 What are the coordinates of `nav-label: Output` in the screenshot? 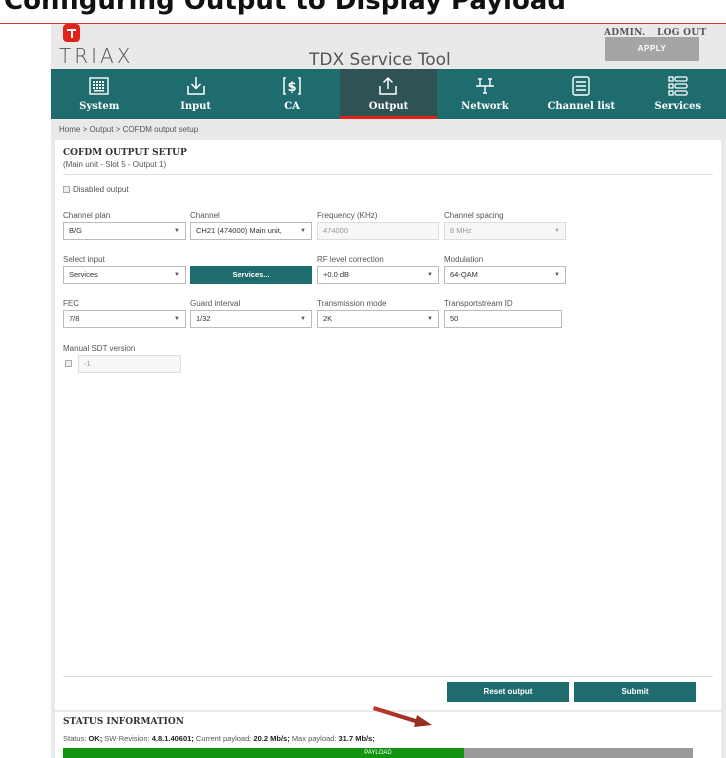 It's located at (388, 106).